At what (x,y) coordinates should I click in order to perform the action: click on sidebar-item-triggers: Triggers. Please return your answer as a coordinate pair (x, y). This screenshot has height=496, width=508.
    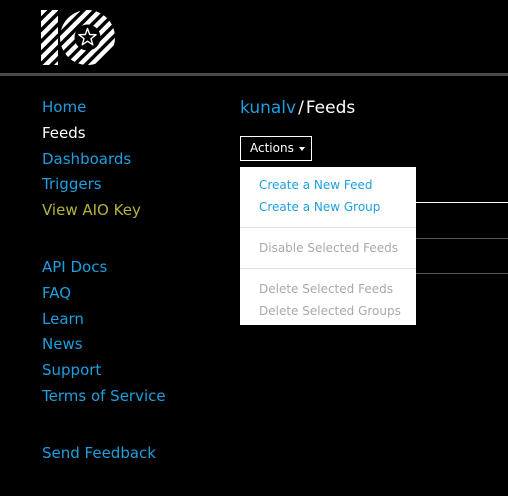
    Looking at the image, I should click on (132, 185).